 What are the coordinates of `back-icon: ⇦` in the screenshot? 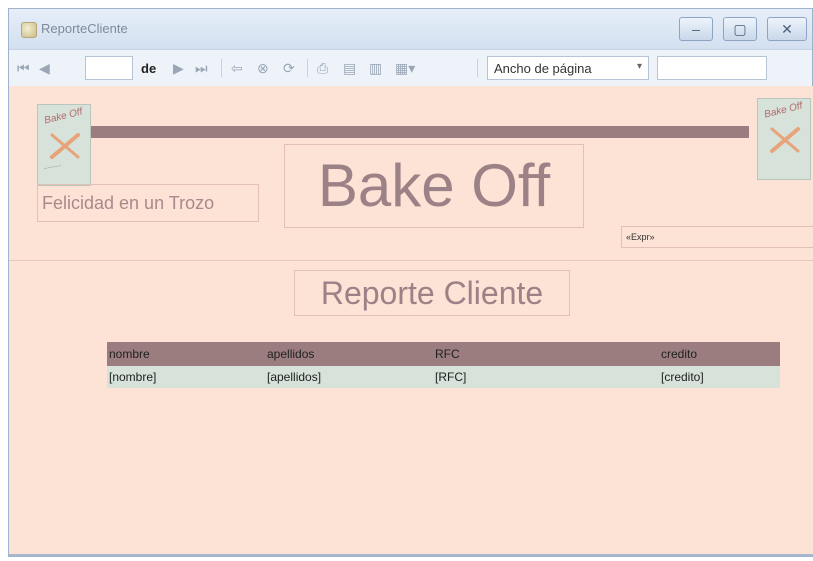 It's located at (237, 68).